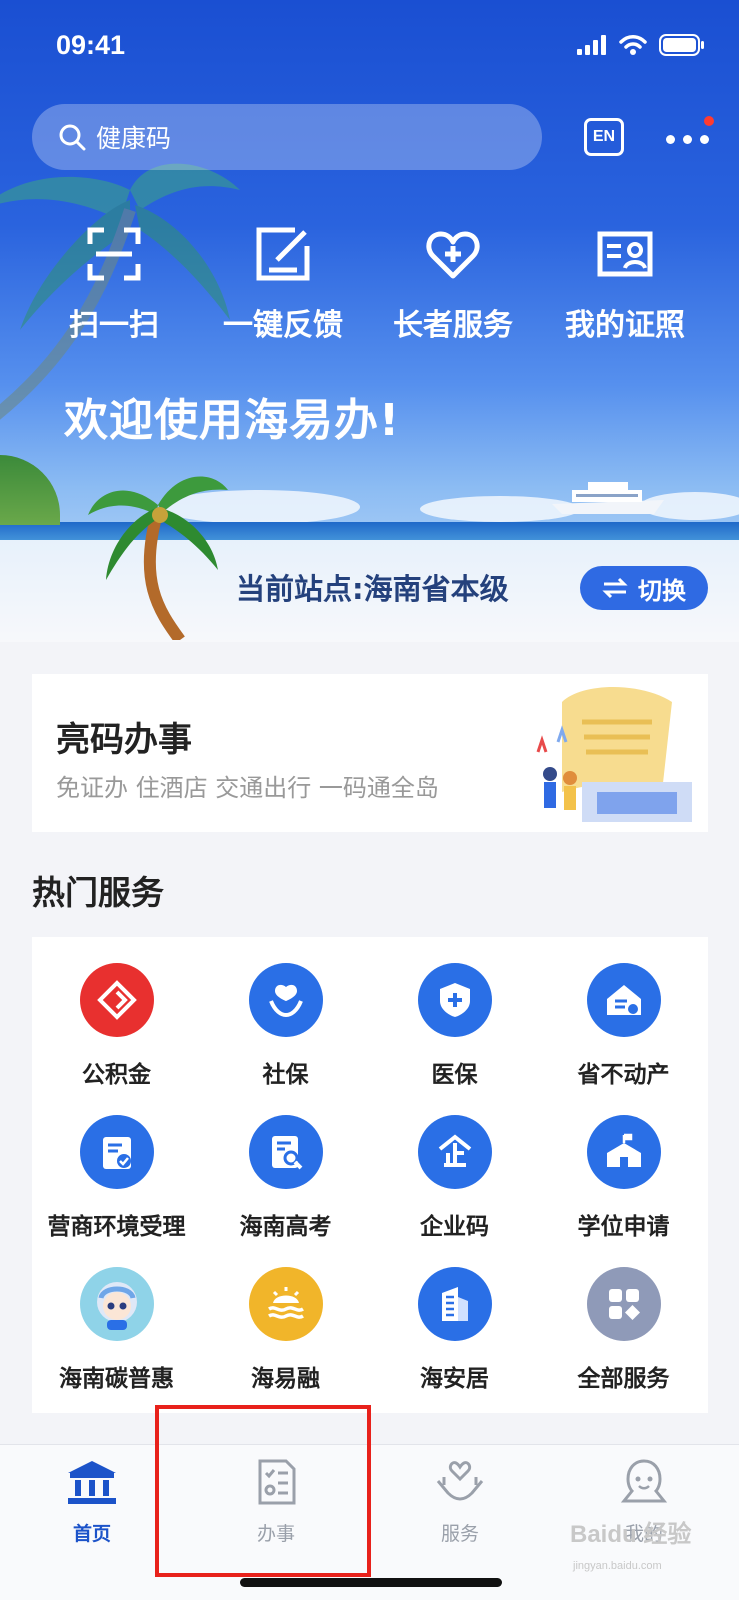 Image resolution: width=739 pixels, height=1600 pixels. I want to click on quick-action-certificates: 我的证照, so click(625, 285).